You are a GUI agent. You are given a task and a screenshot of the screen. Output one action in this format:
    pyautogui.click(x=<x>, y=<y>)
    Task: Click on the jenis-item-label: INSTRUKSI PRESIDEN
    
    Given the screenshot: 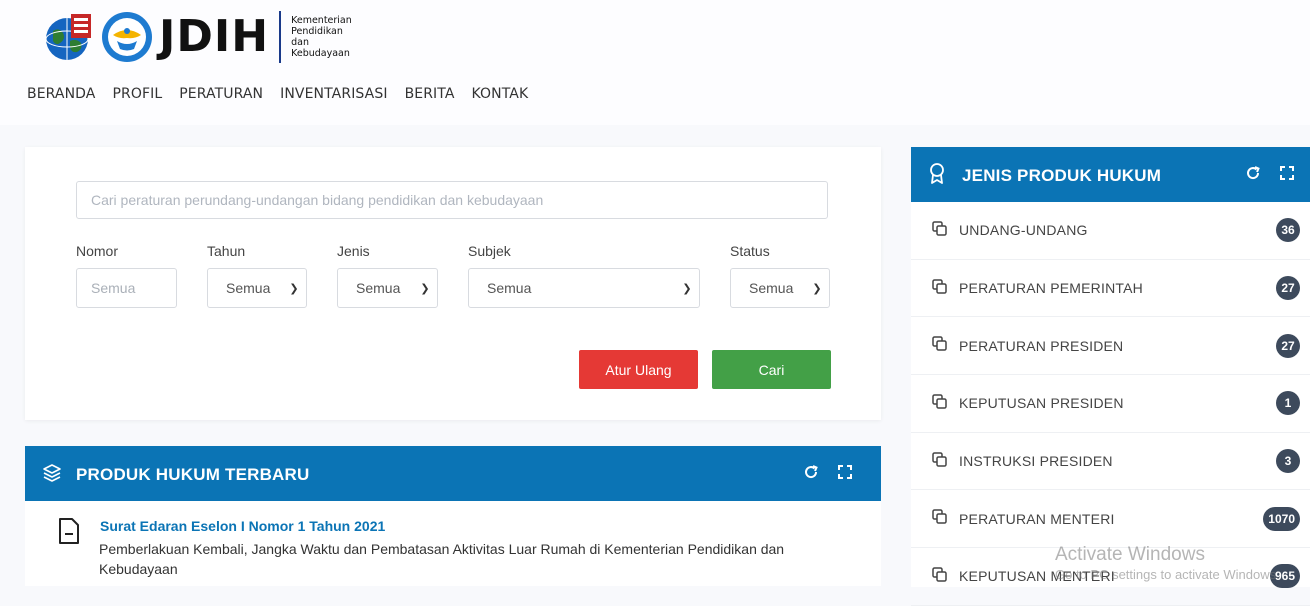 What is the action you would take?
    pyautogui.click(x=1036, y=461)
    